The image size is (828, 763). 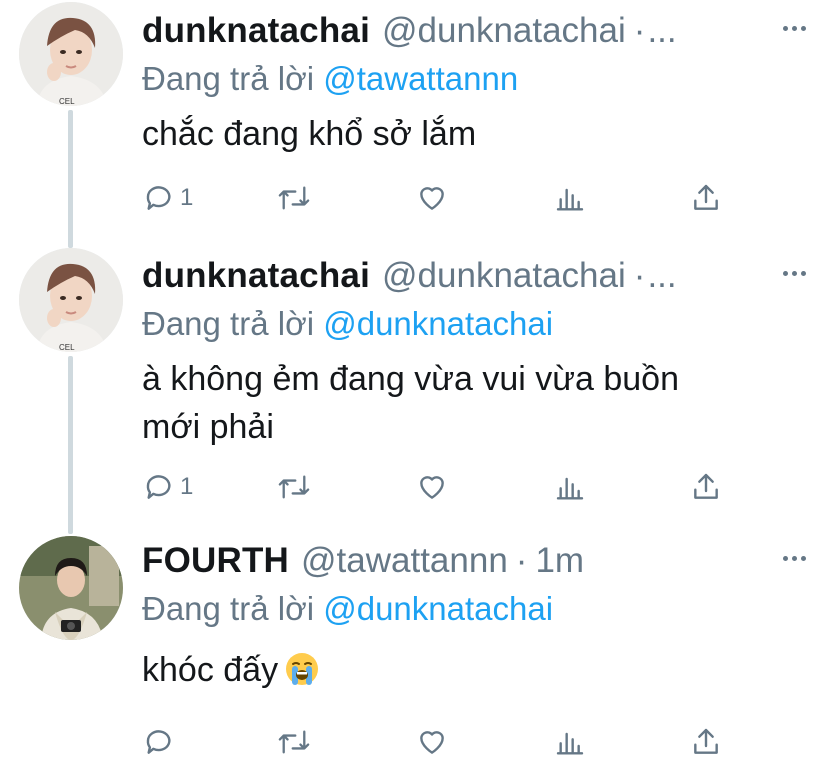 What do you see at coordinates (309, 134) in the screenshot?
I see `tweet-text-line: chắc đang khổ sở lắm` at bounding box center [309, 134].